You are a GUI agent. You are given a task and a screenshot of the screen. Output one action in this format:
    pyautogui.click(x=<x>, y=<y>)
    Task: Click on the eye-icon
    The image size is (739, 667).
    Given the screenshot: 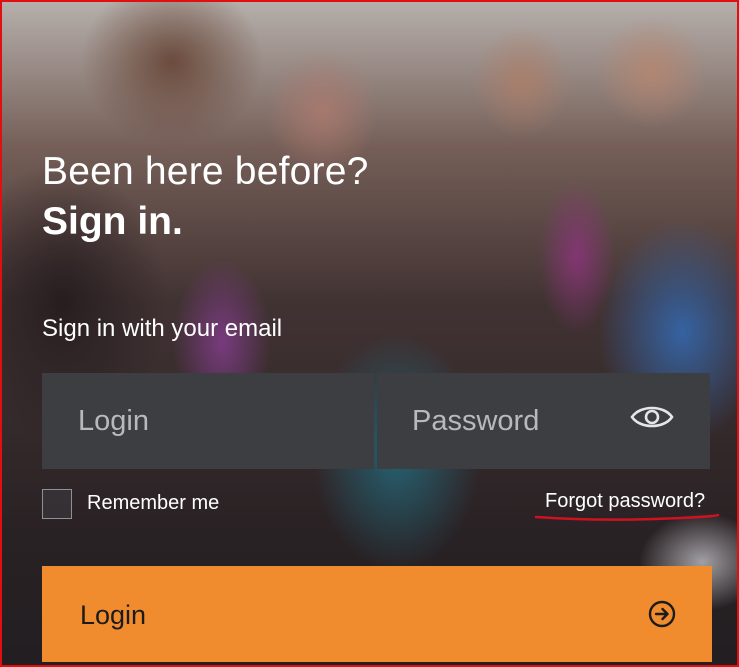 What is the action you would take?
    pyautogui.click(x=652, y=417)
    